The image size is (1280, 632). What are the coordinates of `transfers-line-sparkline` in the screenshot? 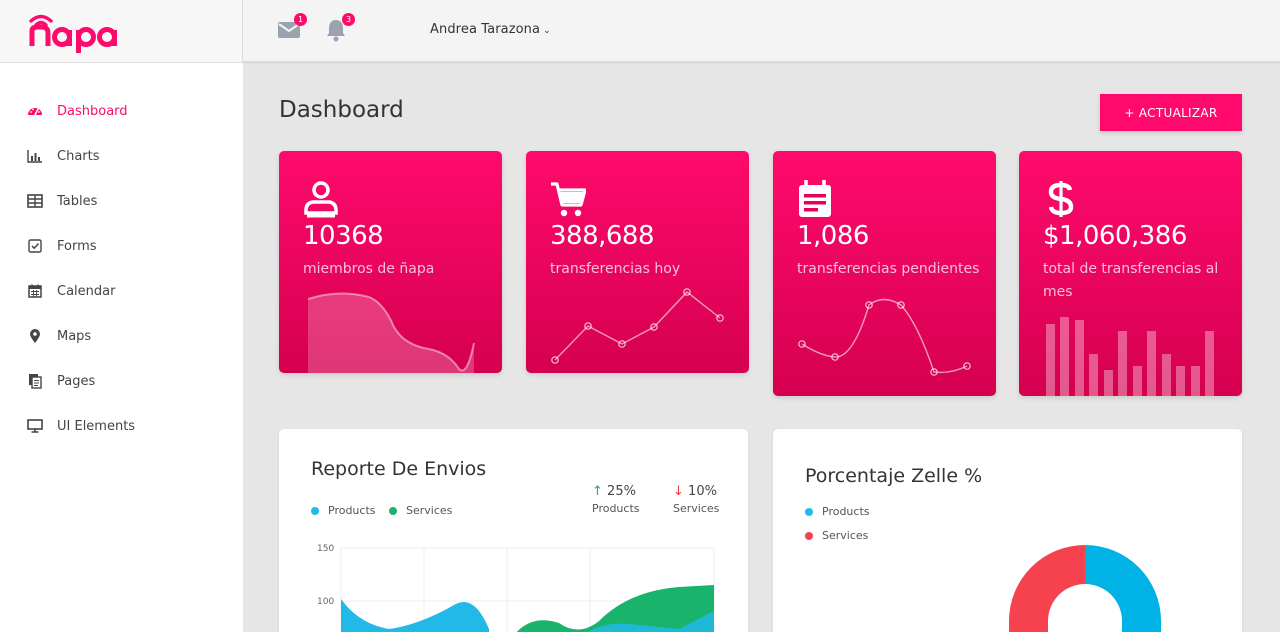 It's located at (637, 326).